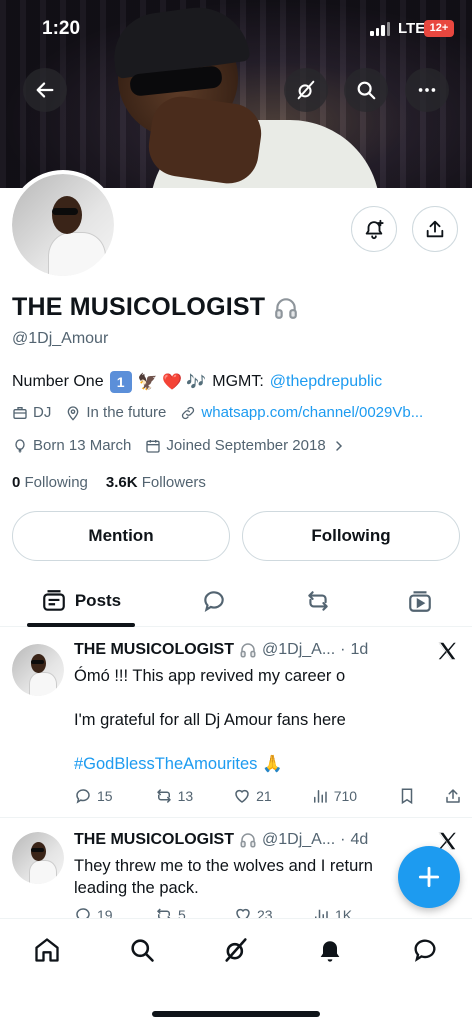  Describe the element at coordinates (427, 90) in the screenshot. I see `more-button` at that location.